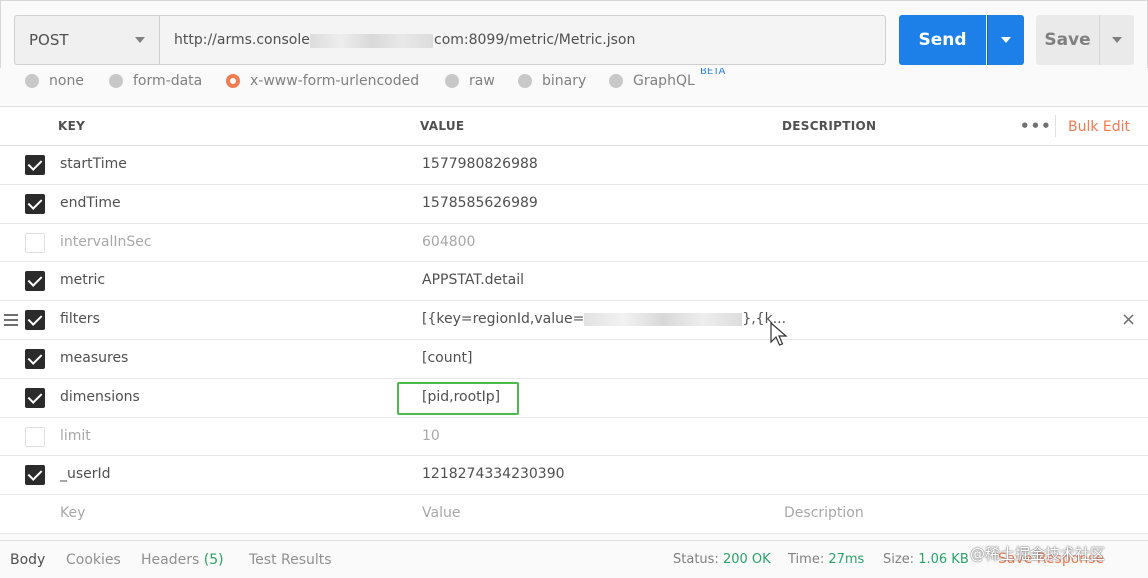 This screenshot has width=1148, height=578. I want to click on radio-x-www-form-urlencoded: x-www-form-urlencoded, so click(322, 81).